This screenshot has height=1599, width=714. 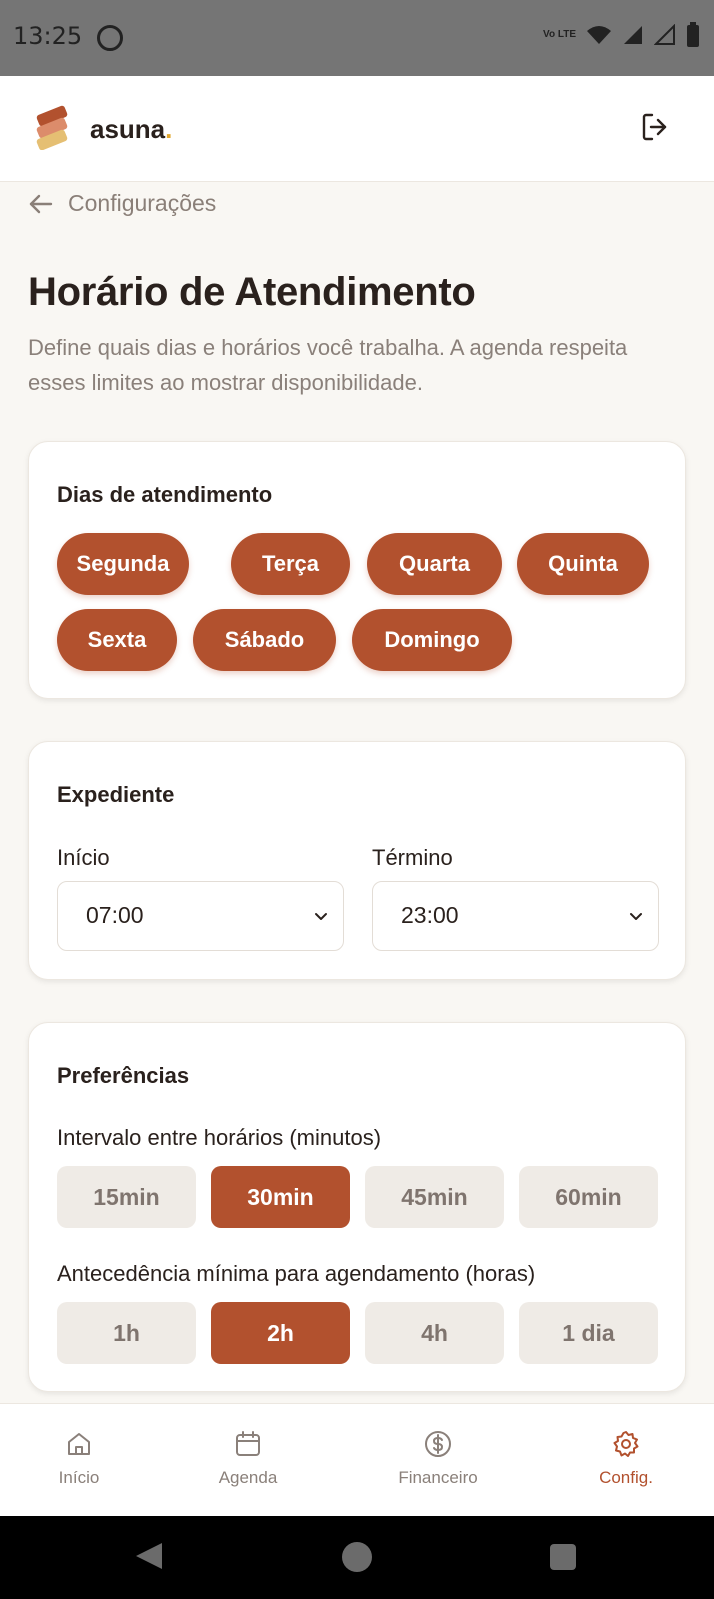 I want to click on nav-home-icon, so click(x=357, y=1557).